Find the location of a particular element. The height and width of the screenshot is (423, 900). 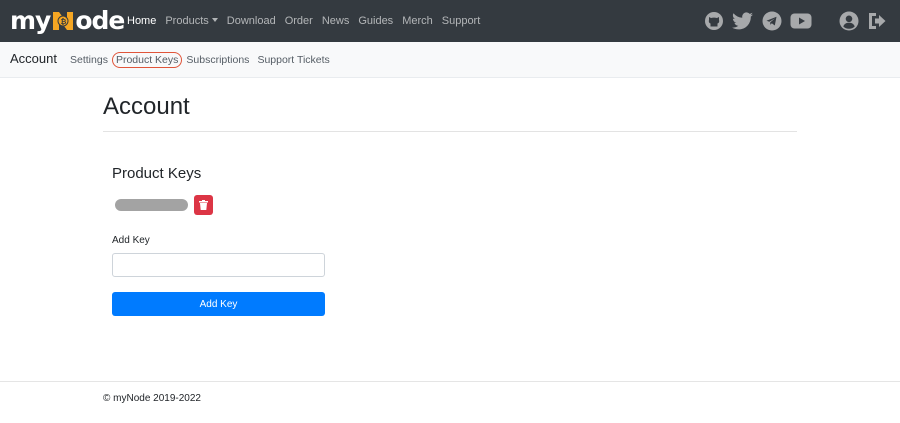

youtube-icon is located at coordinates (801, 21).